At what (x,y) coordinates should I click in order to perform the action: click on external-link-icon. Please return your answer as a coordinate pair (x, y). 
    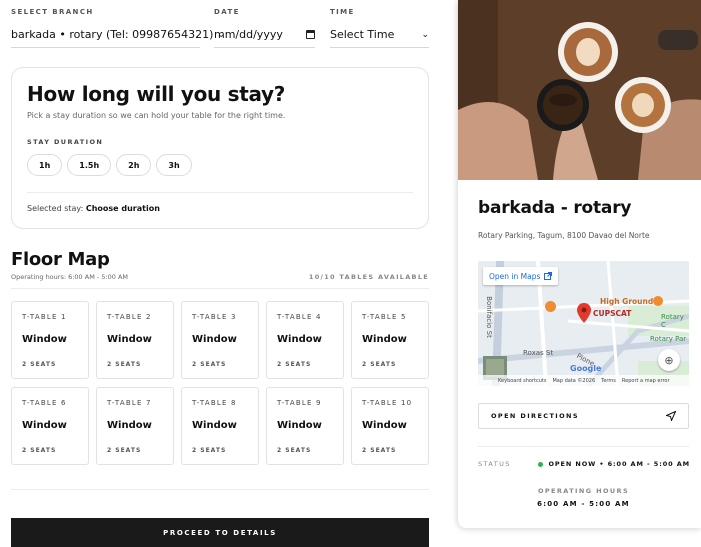
    Looking at the image, I should click on (548, 276).